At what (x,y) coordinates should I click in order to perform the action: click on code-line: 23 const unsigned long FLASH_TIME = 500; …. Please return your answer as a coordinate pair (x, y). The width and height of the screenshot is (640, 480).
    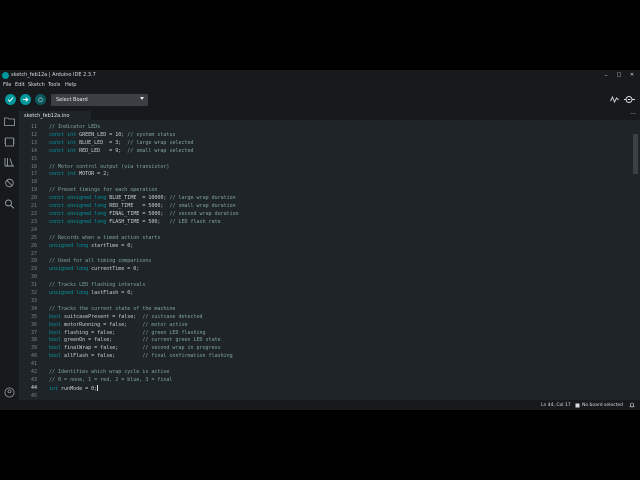
    Looking at the image, I should click on (325, 223).